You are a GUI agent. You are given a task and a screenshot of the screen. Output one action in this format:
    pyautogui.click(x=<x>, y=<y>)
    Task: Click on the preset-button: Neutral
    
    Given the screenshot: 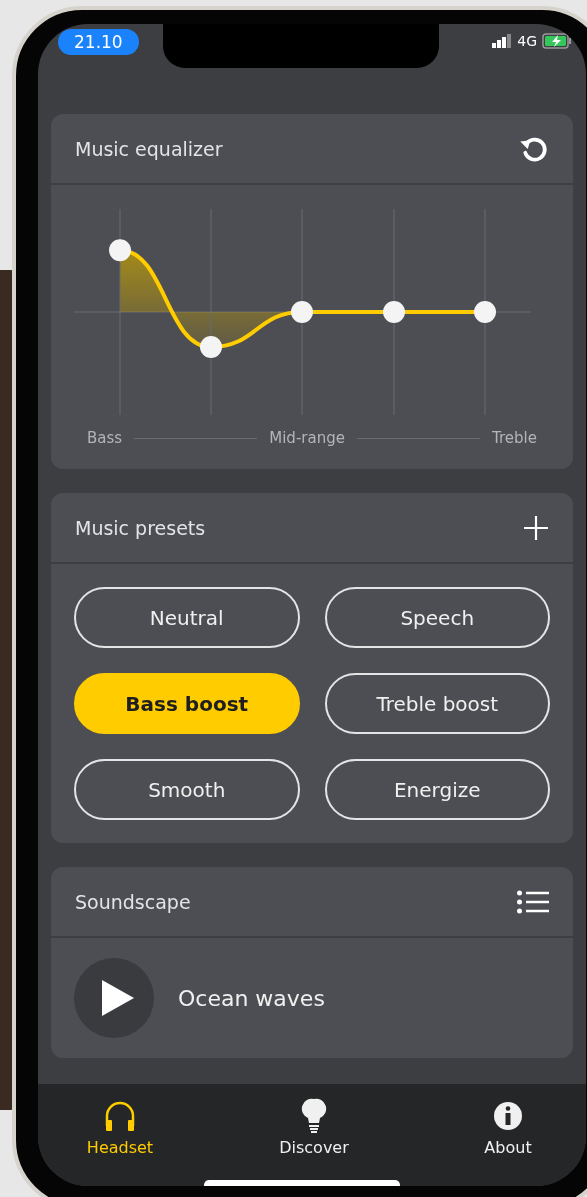 What is the action you would take?
    pyautogui.click(x=187, y=617)
    